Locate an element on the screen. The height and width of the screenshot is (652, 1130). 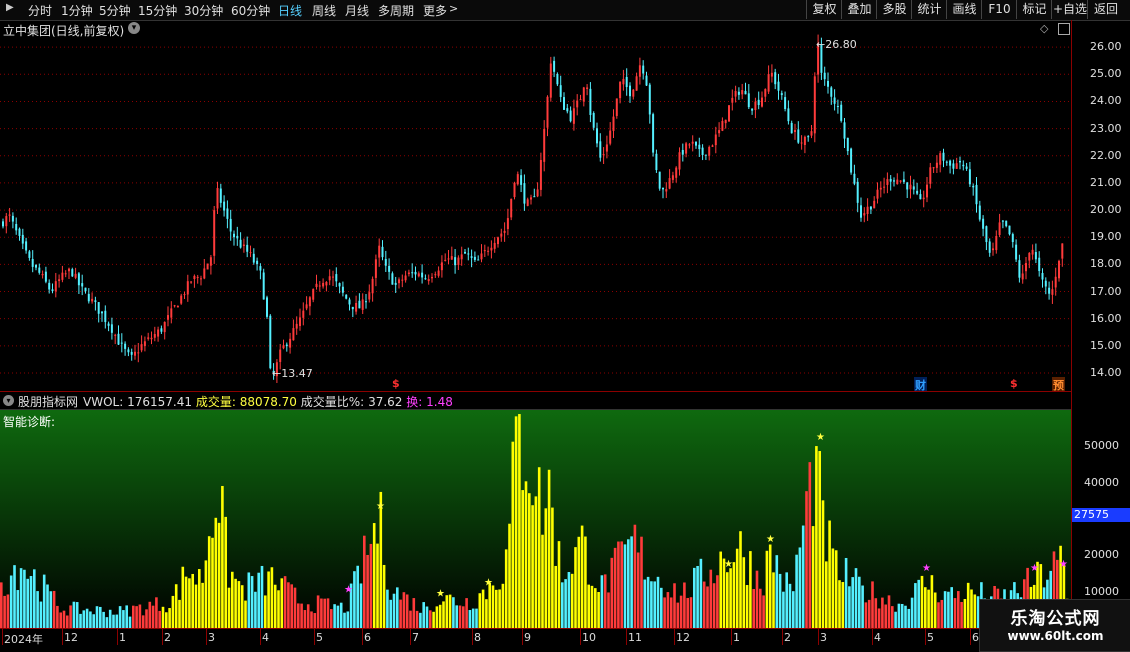
back-button: 返回 is located at coordinates (1105, 9).